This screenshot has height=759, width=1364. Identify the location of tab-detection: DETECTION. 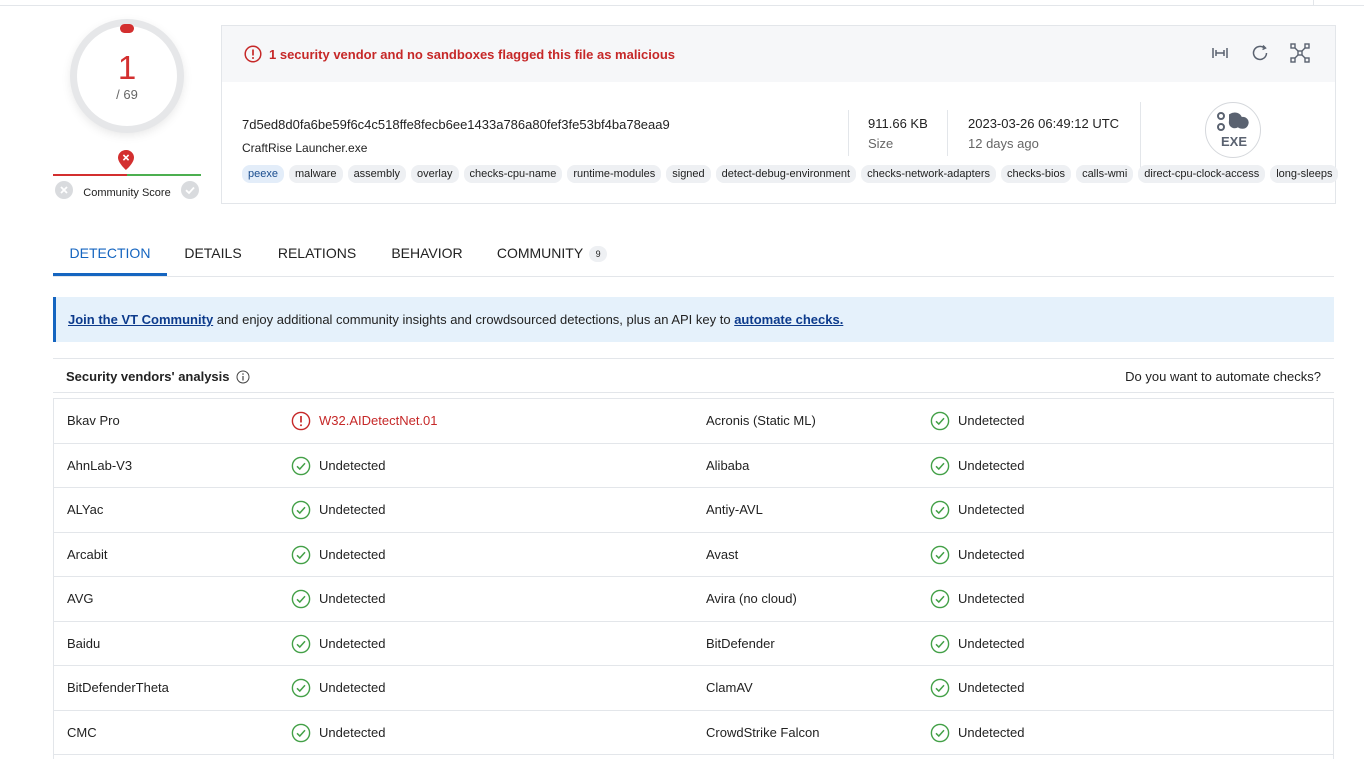
(110, 254).